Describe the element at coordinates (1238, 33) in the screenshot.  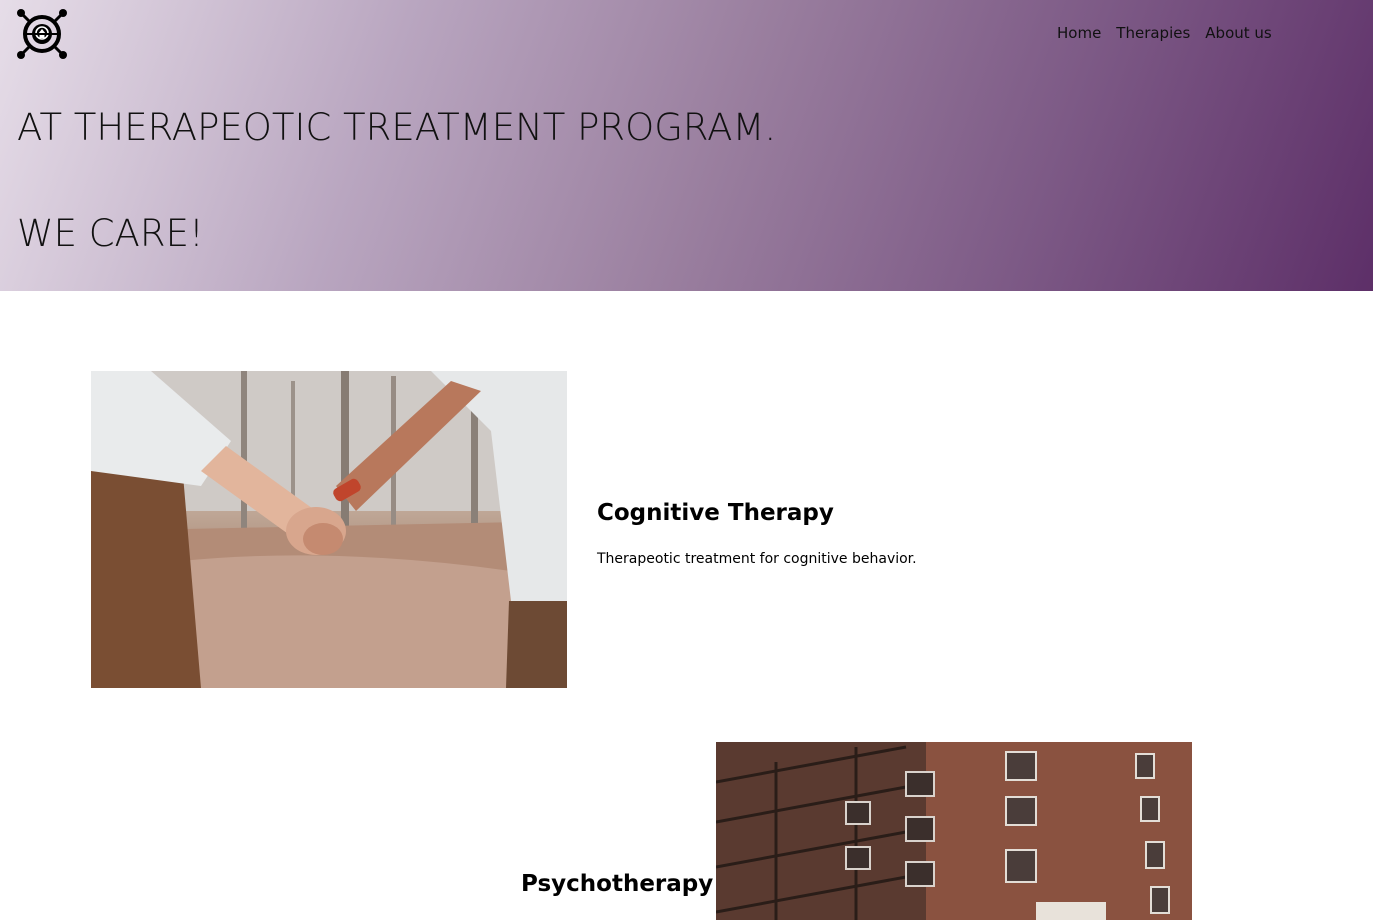
I see `nav-about-link: About us` at that location.